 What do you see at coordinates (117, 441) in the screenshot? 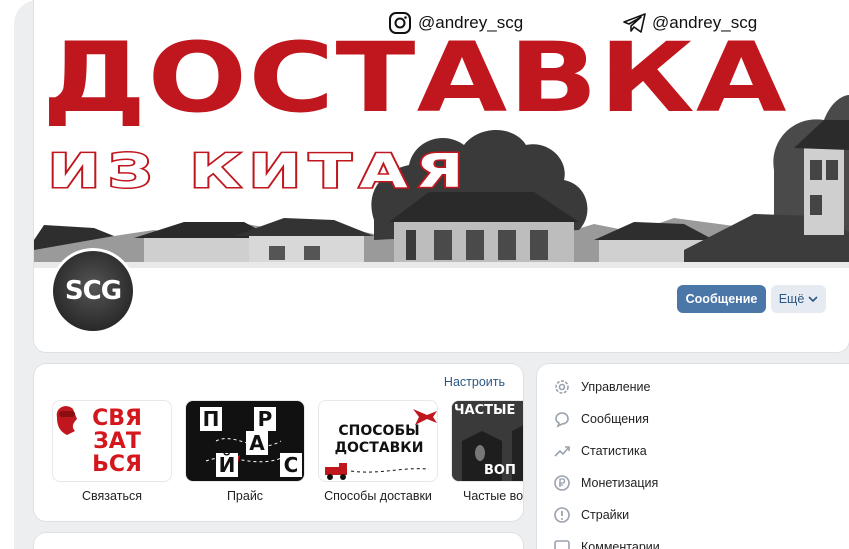
I see `tile-contact-art-line: ЗАТ` at bounding box center [117, 441].